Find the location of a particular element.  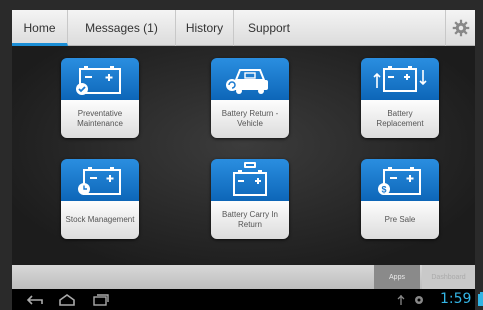

tab-support: Support is located at coordinates (269, 28).